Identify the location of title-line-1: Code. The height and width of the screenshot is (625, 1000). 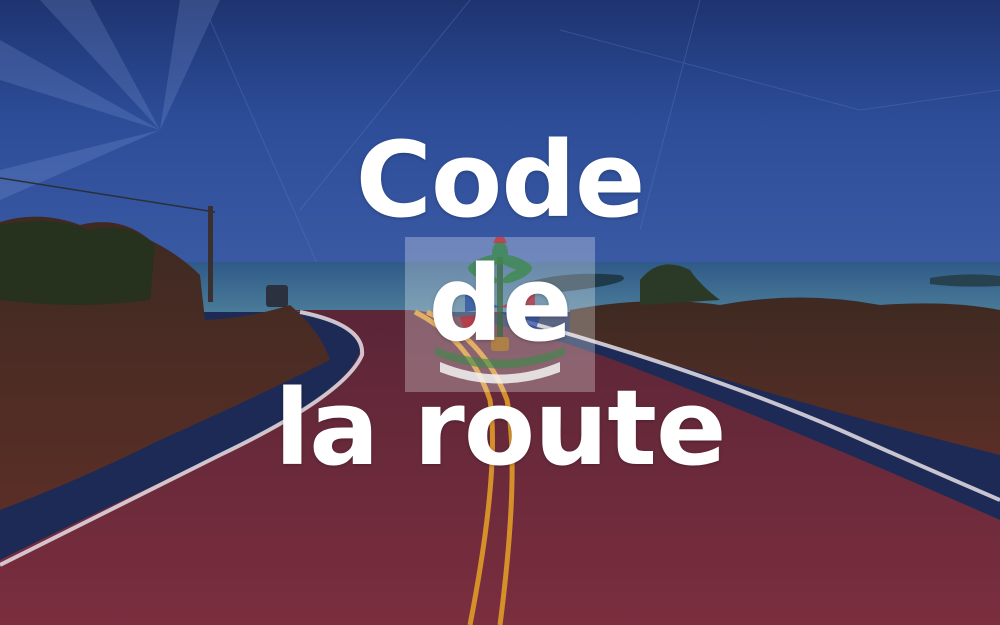
(500, 180).